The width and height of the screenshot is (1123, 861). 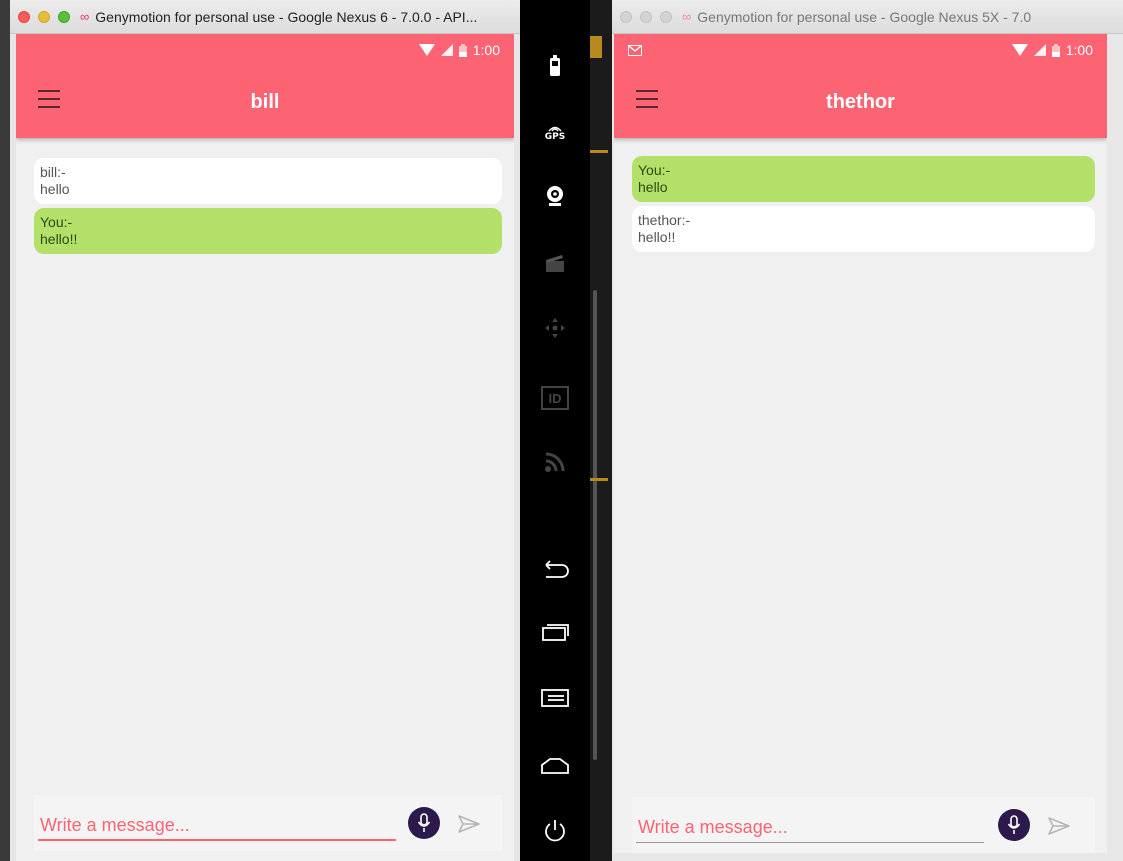 I want to click on gps-icon: GPS, so click(x=555, y=133).